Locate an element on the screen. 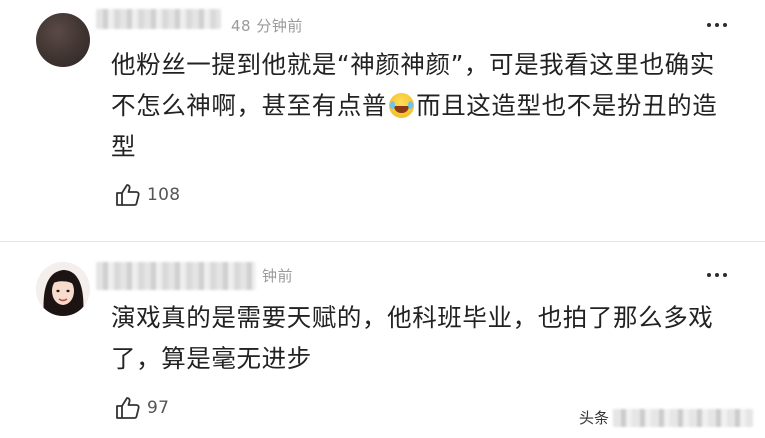  like-count: 97 is located at coordinates (158, 408).